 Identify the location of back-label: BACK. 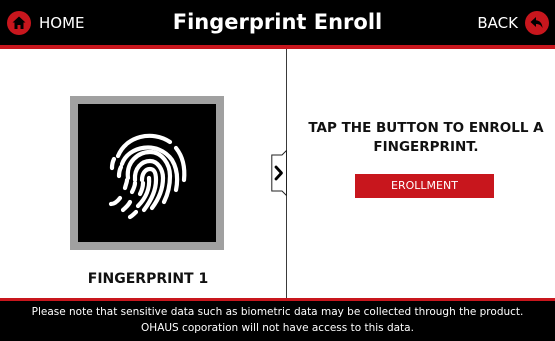
(497, 23).